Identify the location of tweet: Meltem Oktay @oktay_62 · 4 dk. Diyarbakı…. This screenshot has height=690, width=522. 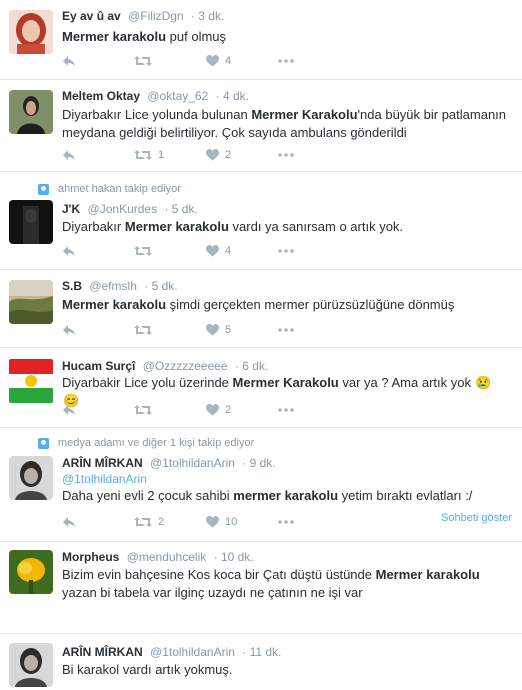
(261, 126).